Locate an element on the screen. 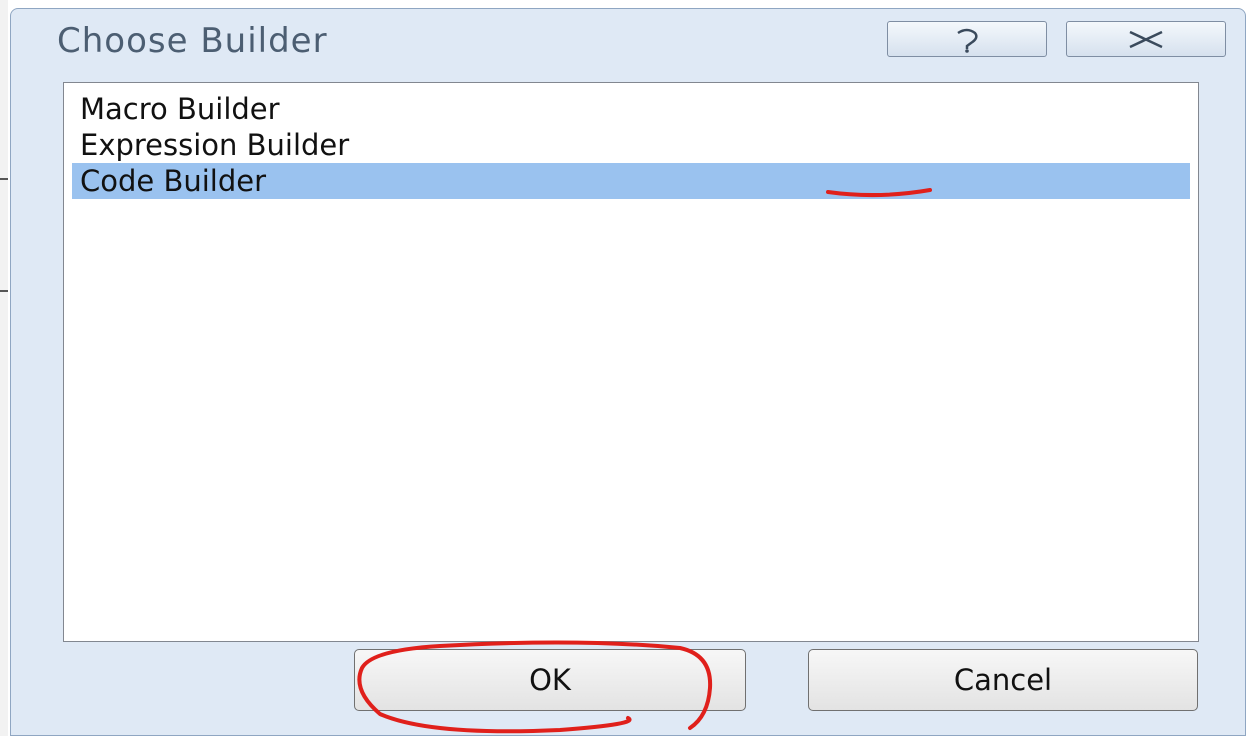 The width and height of the screenshot is (1249, 736). ok-button: OK is located at coordinates (550, 680).